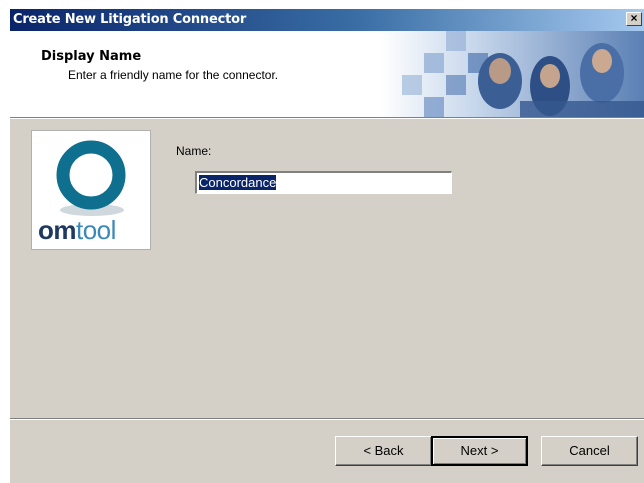 This screenshot has height=483, width=644. Describe the element at coordinates (383, 451) in the screenshot. I see `back-button: < Back` at that location.